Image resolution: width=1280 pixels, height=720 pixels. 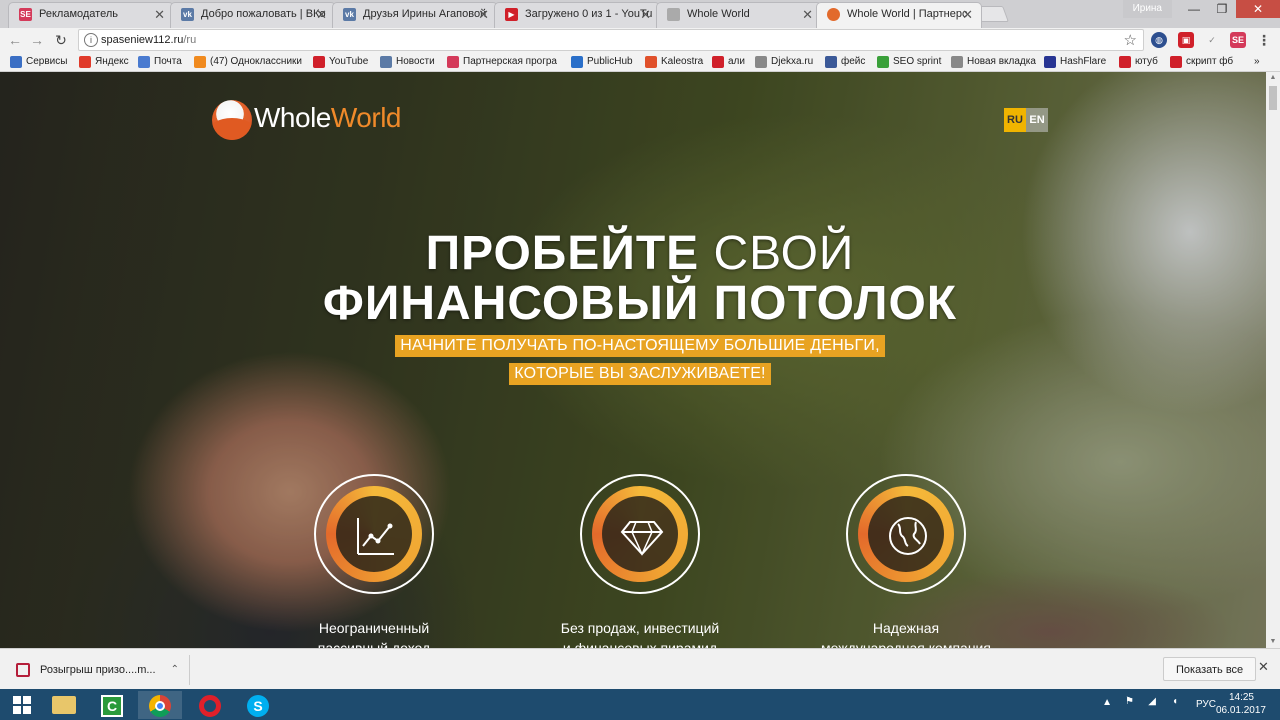 What do you see at coordinates (562, 253) in the screenshot?
I see `headline-word-1: ПРОБЕЙТЕ` at bounding box center [562, 253].